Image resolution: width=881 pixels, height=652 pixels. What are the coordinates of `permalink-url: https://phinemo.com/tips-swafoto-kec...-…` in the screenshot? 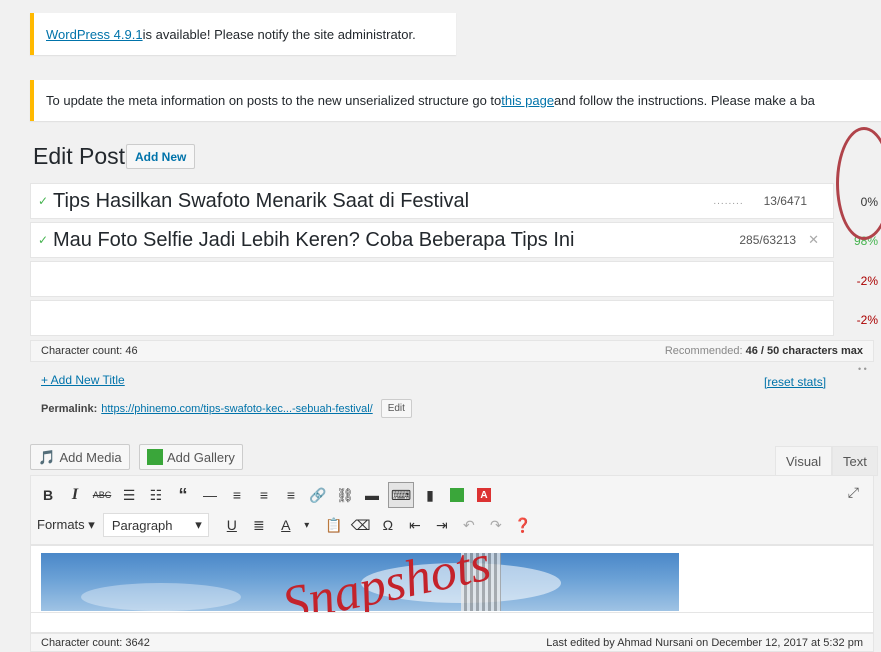 It's located at (236, 409).